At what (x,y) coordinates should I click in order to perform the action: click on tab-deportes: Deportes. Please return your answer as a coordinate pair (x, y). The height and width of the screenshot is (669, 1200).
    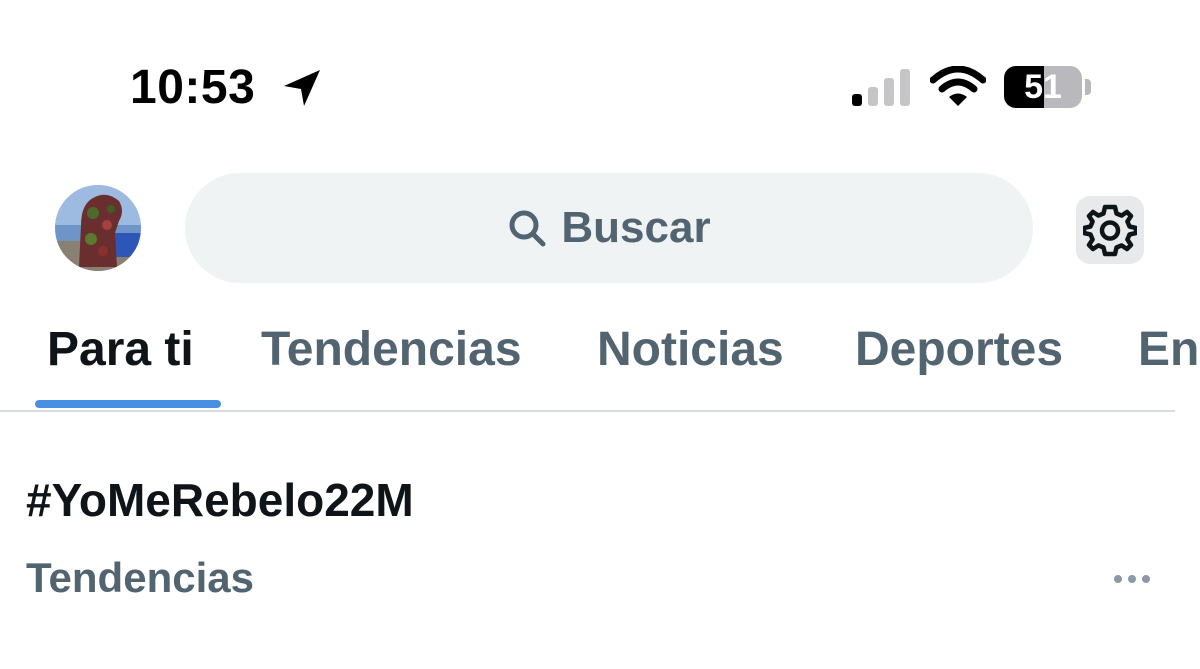
    Looking at the image, I should click on (959, 350).